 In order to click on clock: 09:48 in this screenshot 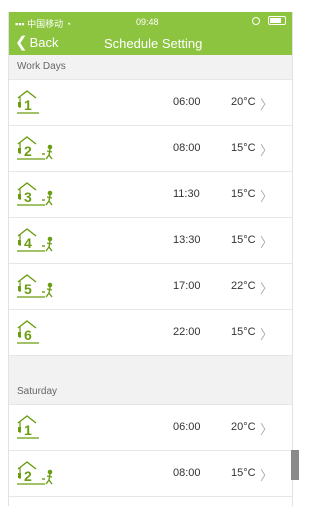, I will do `click(147, 22)`.